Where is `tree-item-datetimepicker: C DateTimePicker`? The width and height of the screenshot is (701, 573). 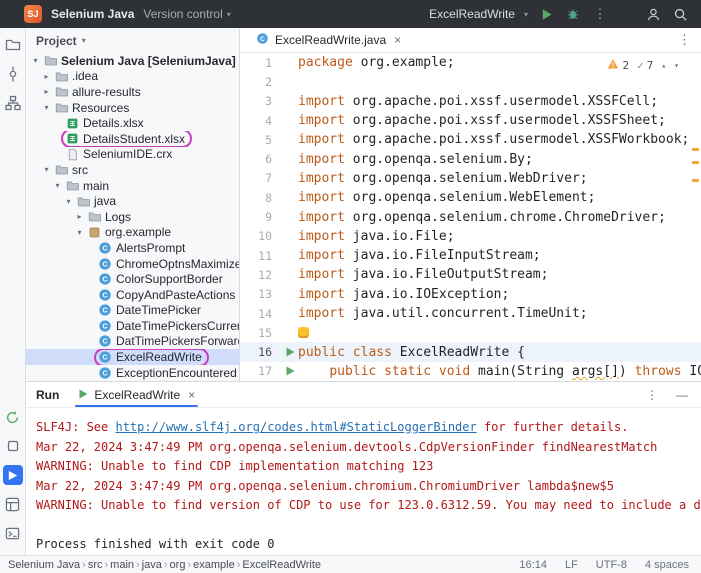
tree-item-datetimepicker: C DateTimePicker is located at coordinates (132, 311).